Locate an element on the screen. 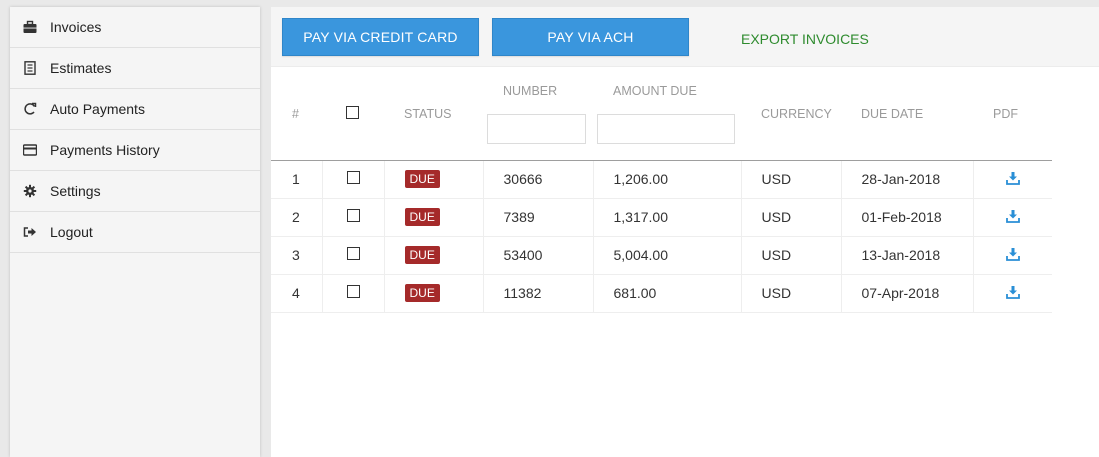 Image resolution: width=1099 pixels, height=457 pixels. sync-icon is located at coordinates (30, 109).